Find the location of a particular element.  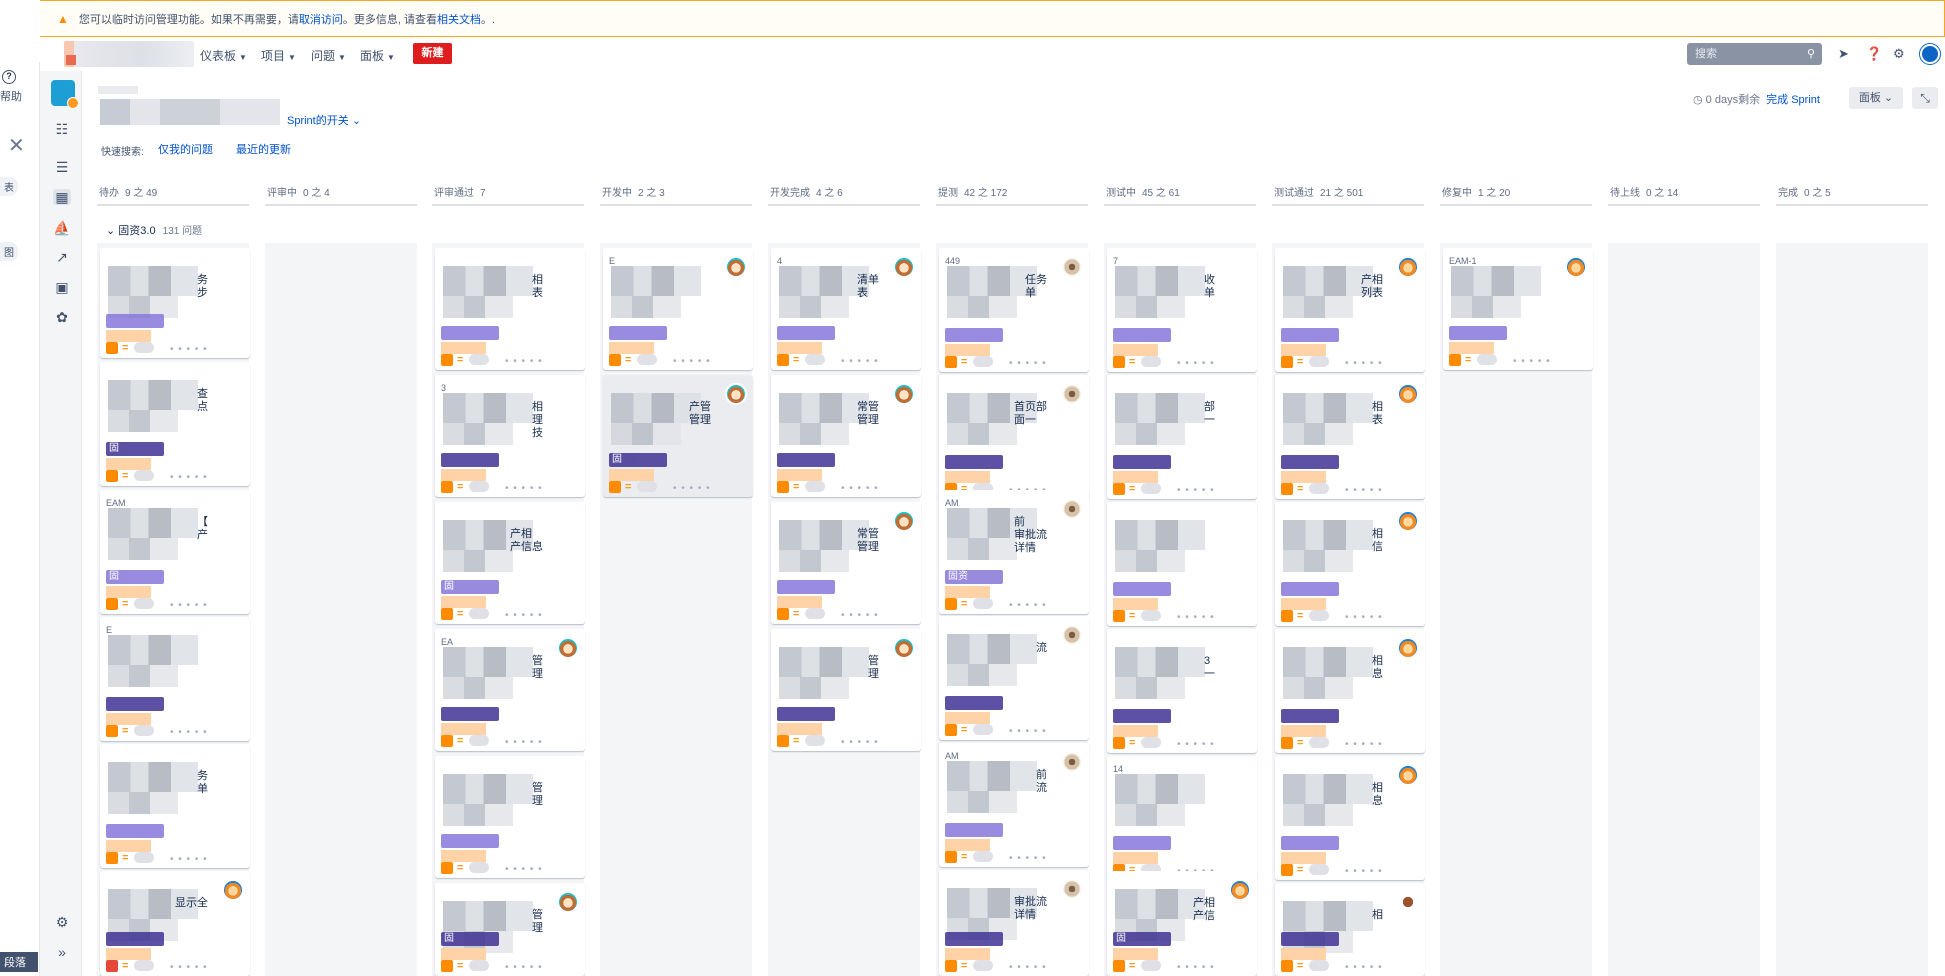

cancel-access-link: 取消访问 is located at coordinates (321, 19).